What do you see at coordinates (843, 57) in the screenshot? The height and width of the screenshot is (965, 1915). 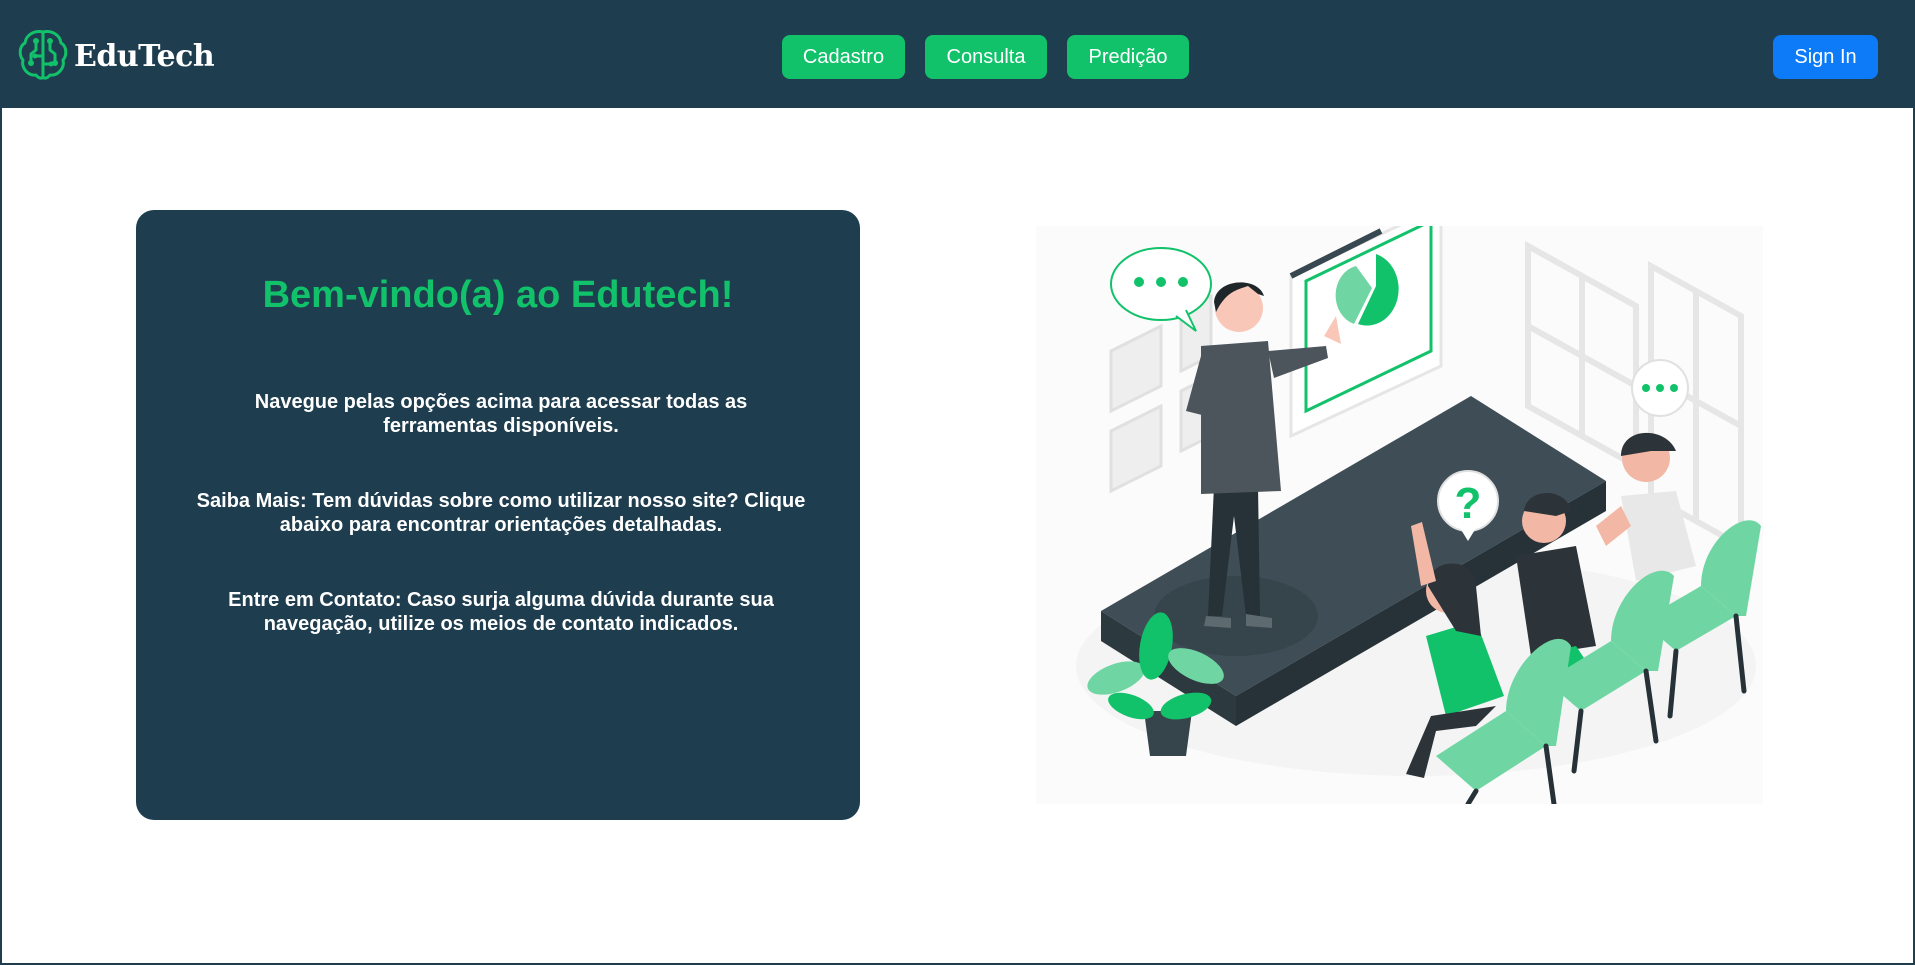 I see `nav-cadastro-button: Cadastro` at bounding box center [843, 57].